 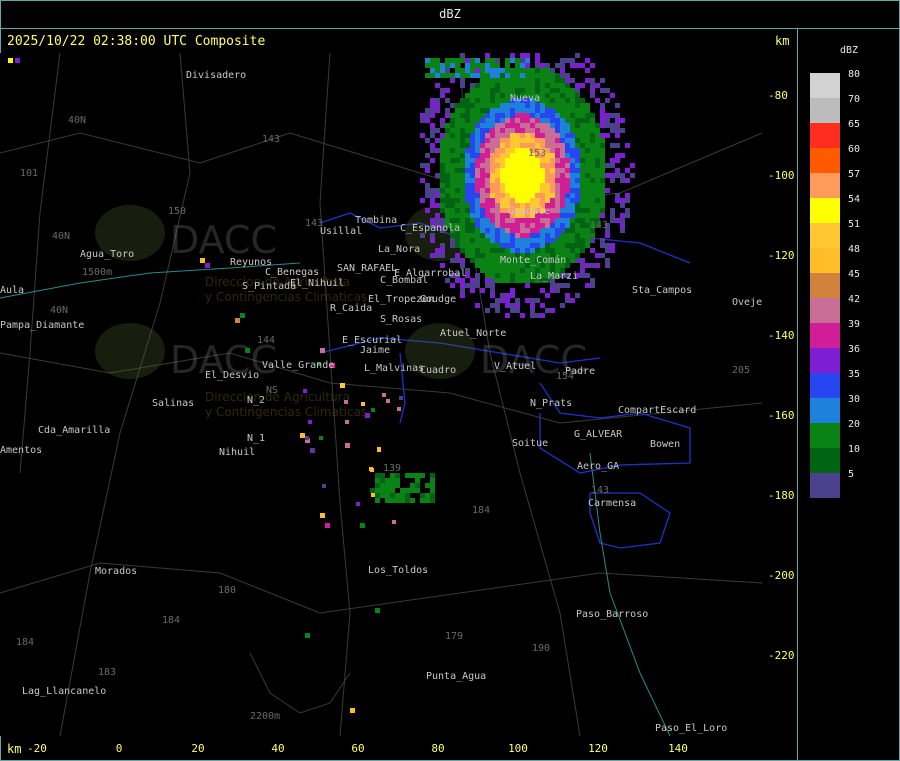 I want to click on place-label: Goudge, so click(x=438, y=299).